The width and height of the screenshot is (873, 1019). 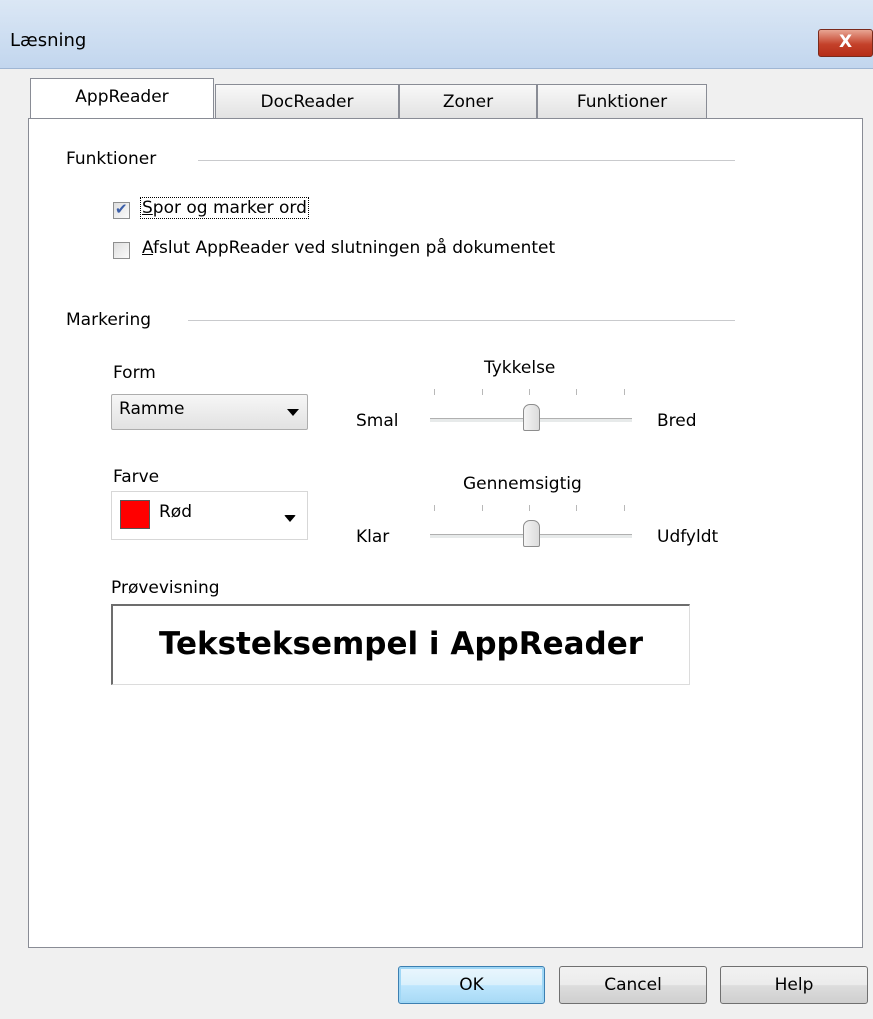 What do you see at coordinates (152, 409) in the screenshot?
I see `form-dropdown-value: Ramme` at bounding box center [152, 409].